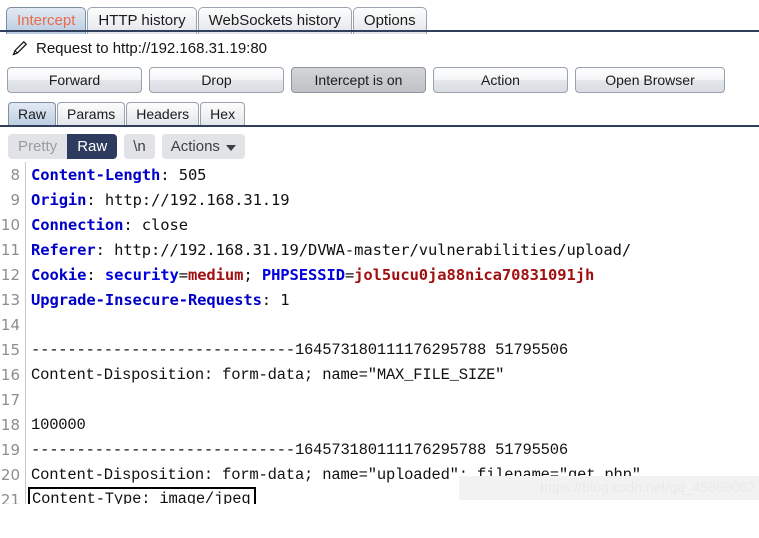  What do you see at coordinates (252, 274) in the screenshot?
I see `token-plain: ;` at bounding box center [252, 274].